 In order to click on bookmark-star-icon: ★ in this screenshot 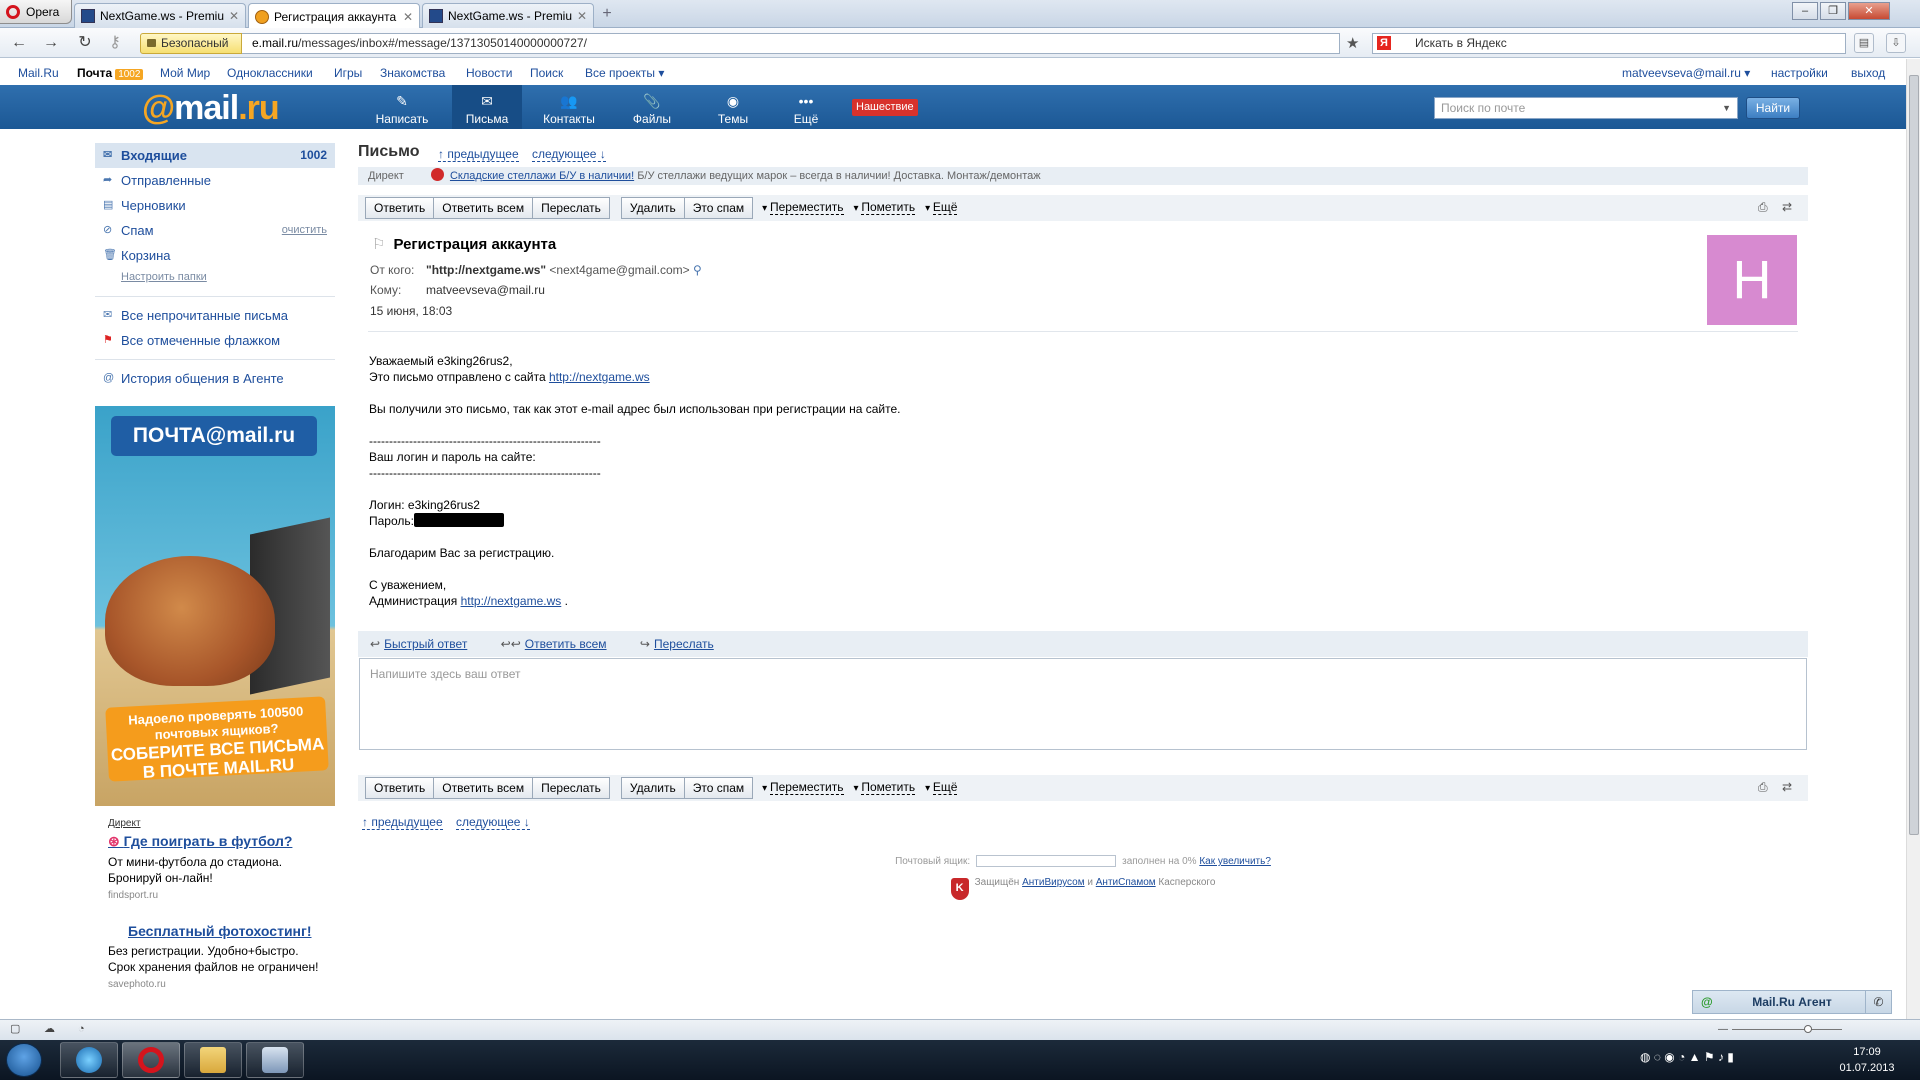, I will do `click(1352, 43)`.